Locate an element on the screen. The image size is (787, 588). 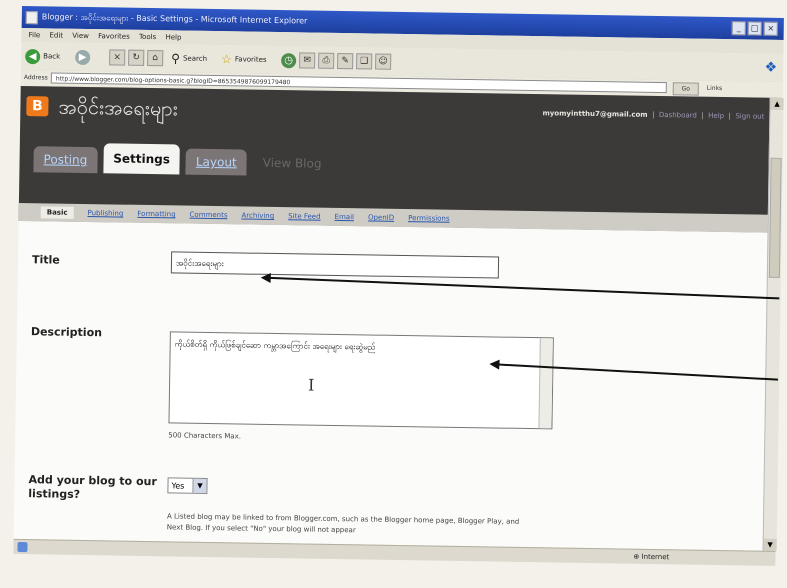
menu-edit: Edit is located at coordinates (56, 35).